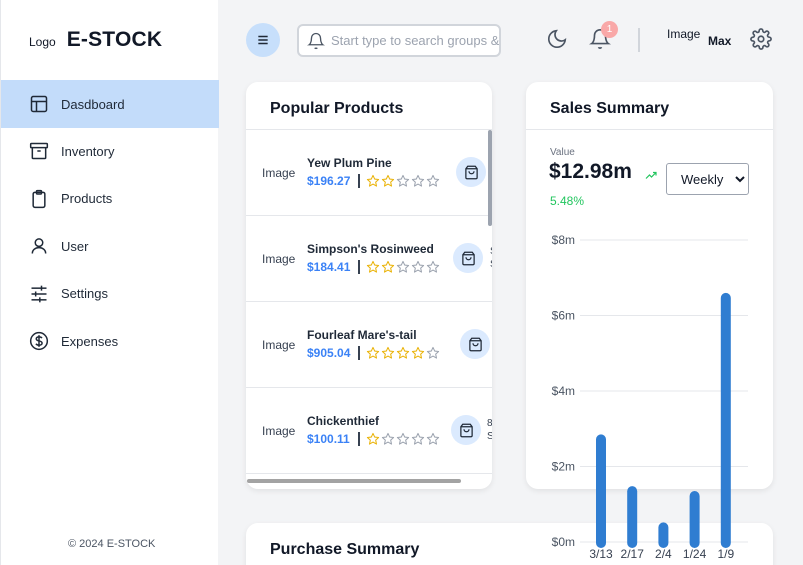  I want to click on archive-icon, so click(39, 151).